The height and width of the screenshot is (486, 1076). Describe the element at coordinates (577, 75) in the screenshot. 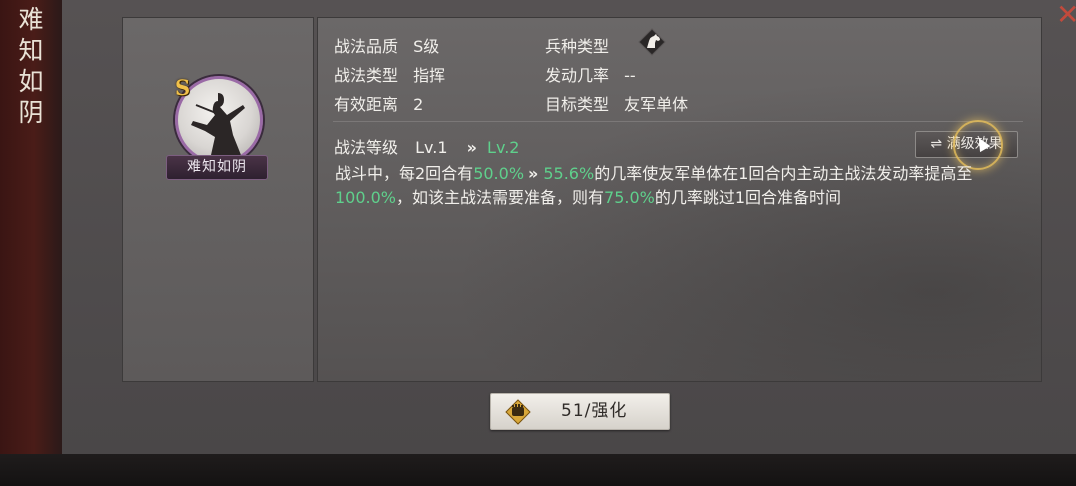

I see `rate-label: 发动几率` at that location.